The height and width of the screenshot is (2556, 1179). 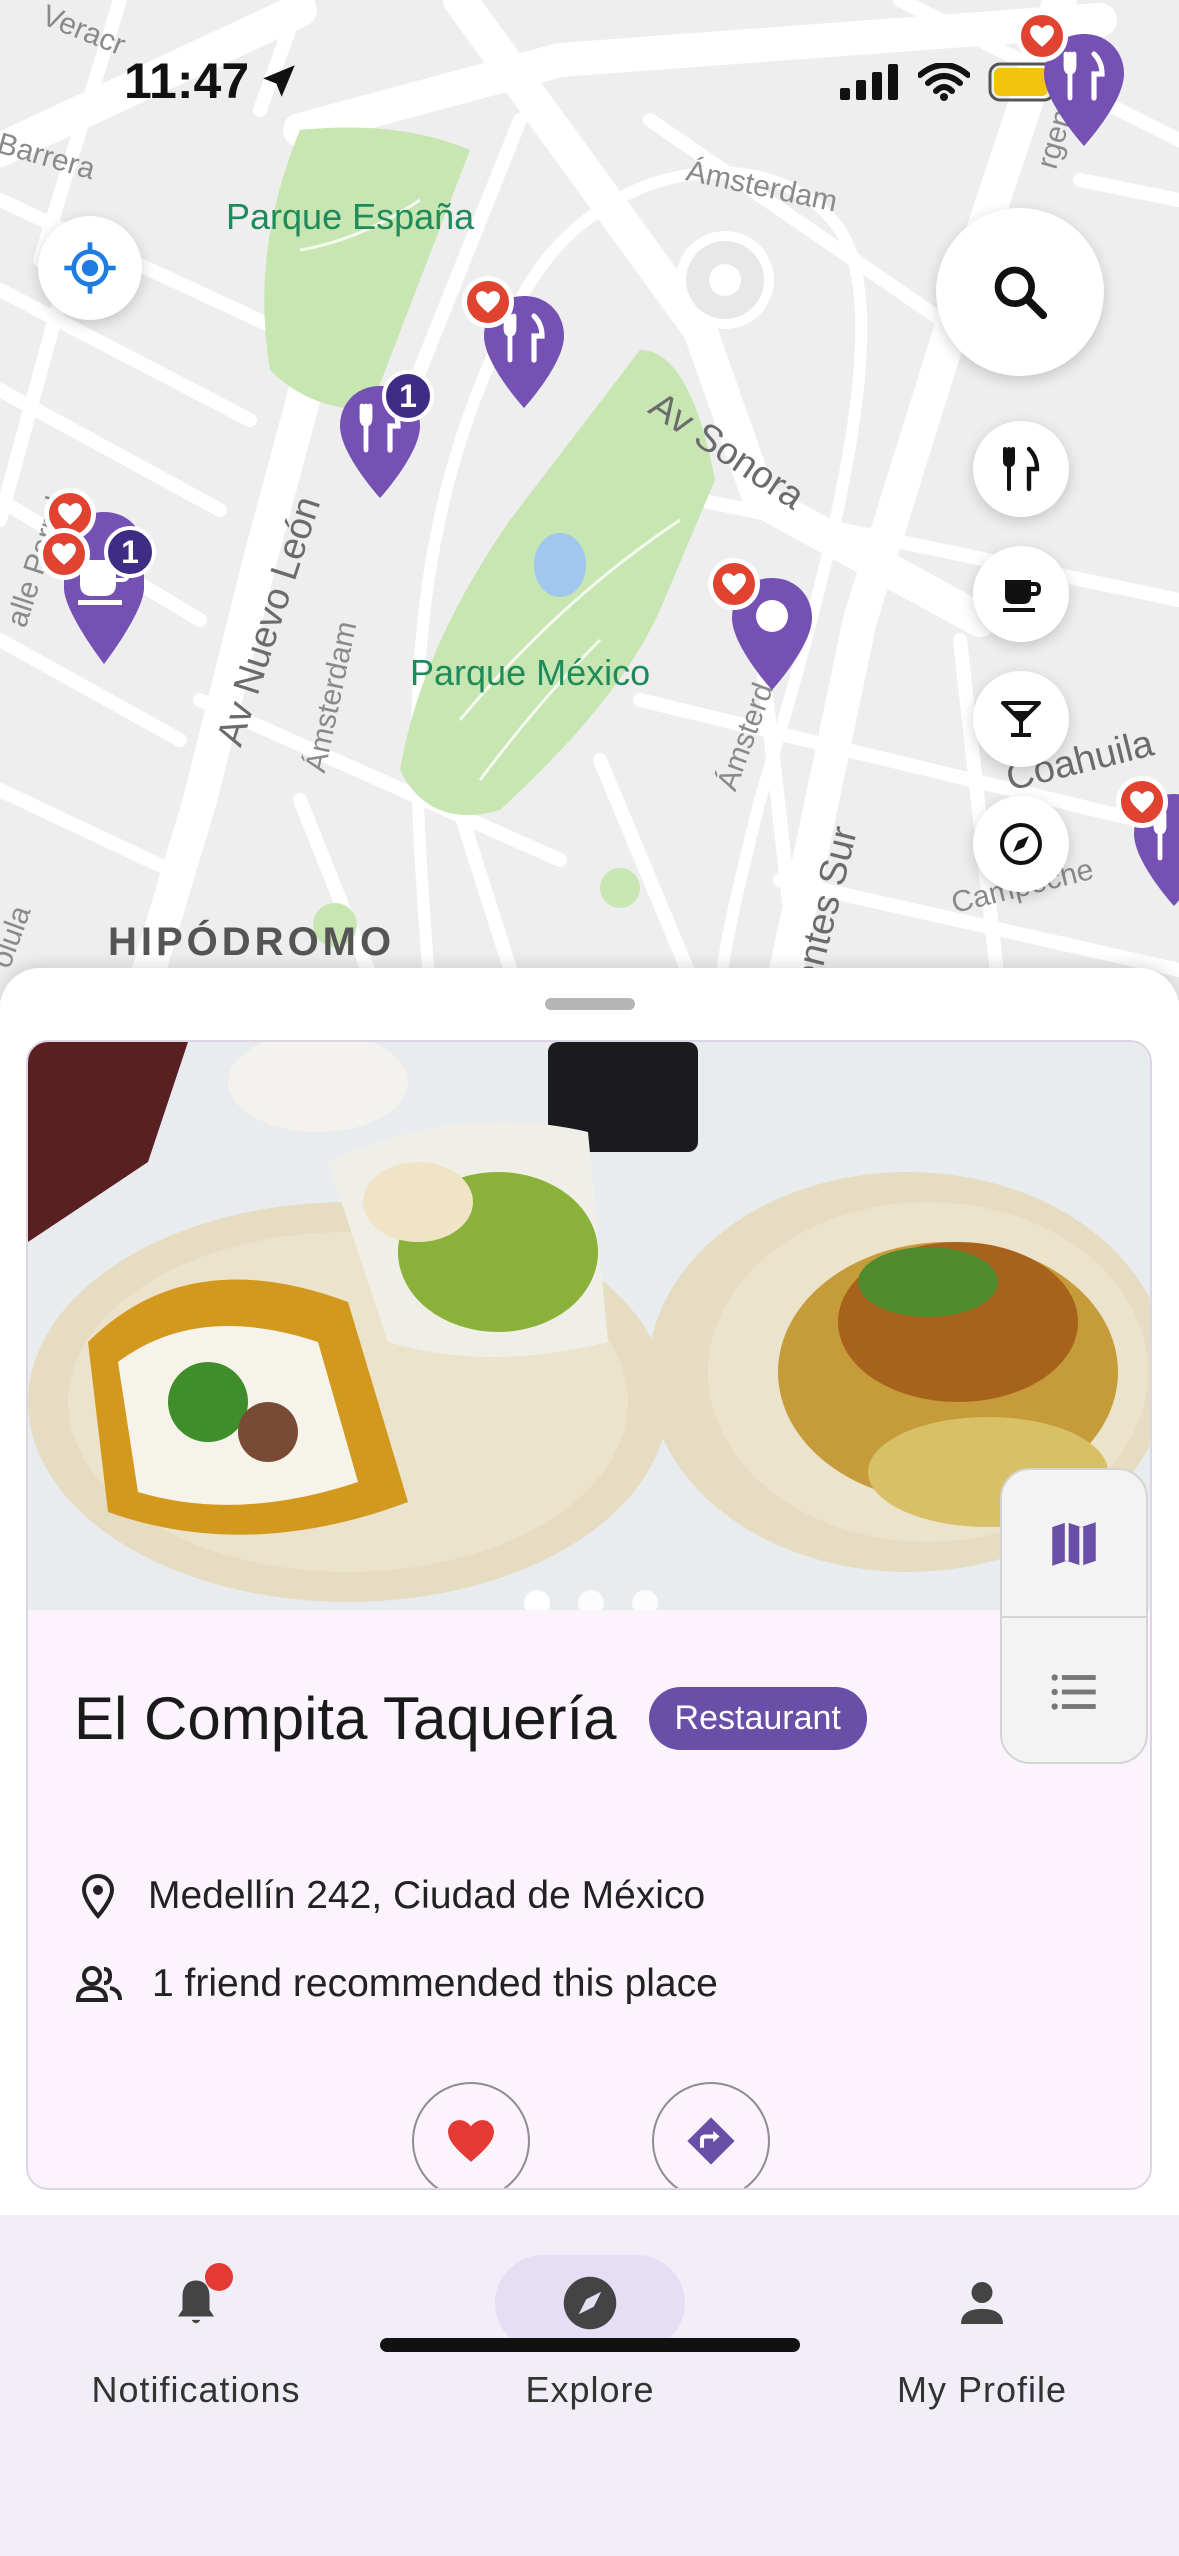 I want to click on park-label: Parque México, so click(x=530, y=672).